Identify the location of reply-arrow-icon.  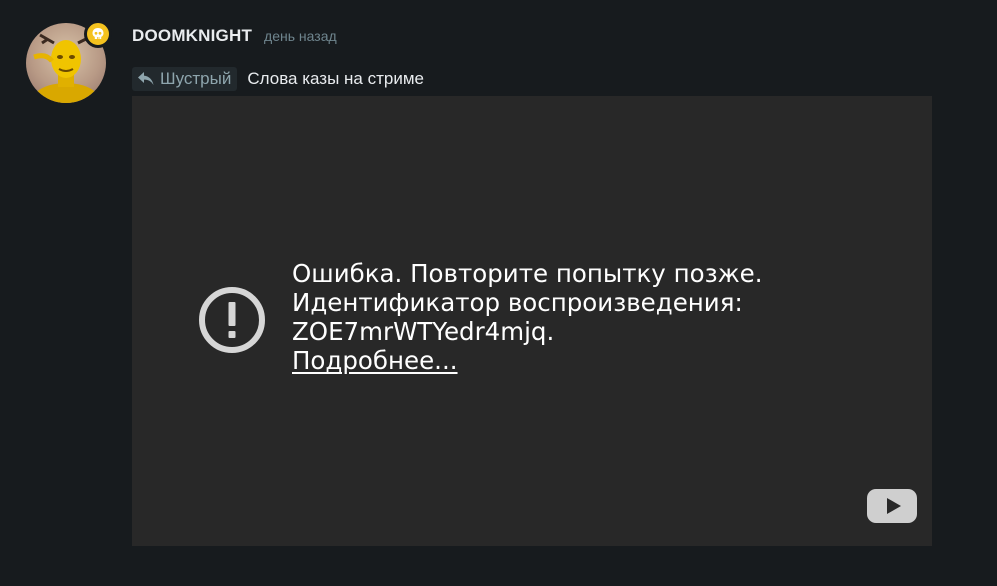
(146, 78).